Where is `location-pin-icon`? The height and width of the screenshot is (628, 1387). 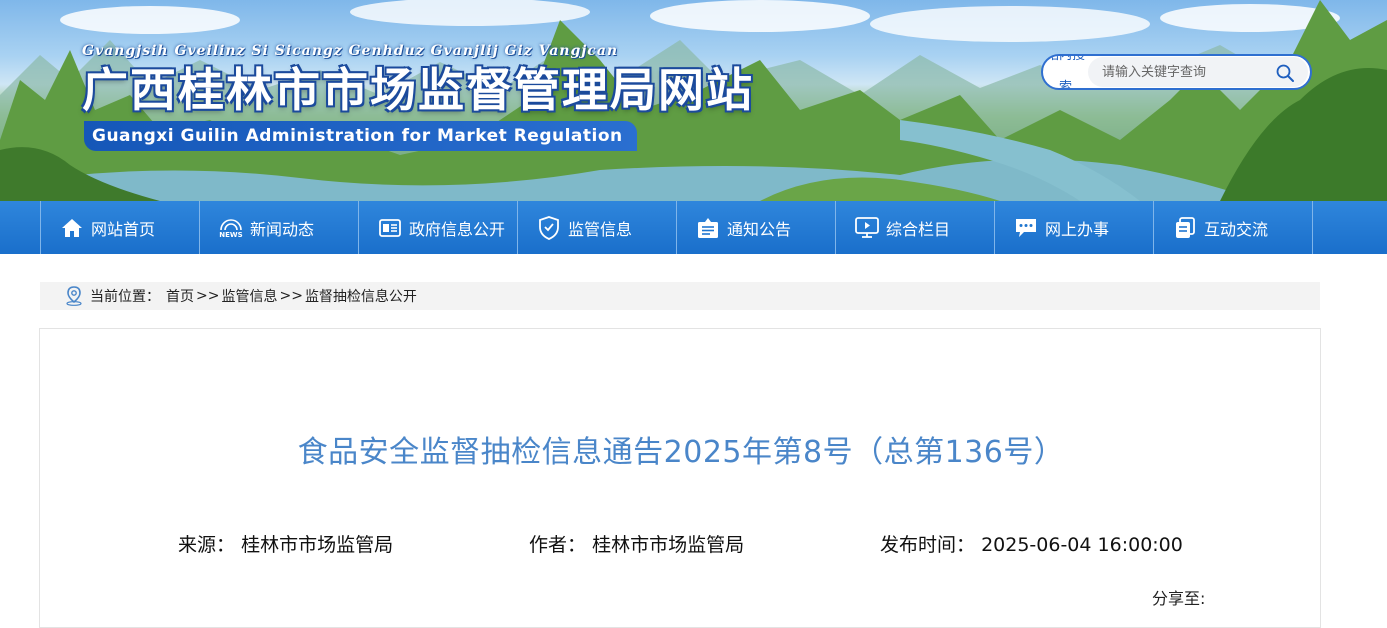
location-pin-icon is located at coordinates (74, 296).